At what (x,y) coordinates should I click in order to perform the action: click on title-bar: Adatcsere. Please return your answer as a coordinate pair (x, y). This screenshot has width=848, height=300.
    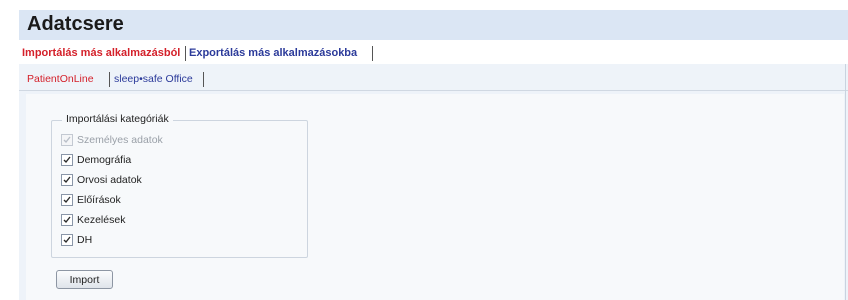
    Looking at the image, I should click on (433, 25).